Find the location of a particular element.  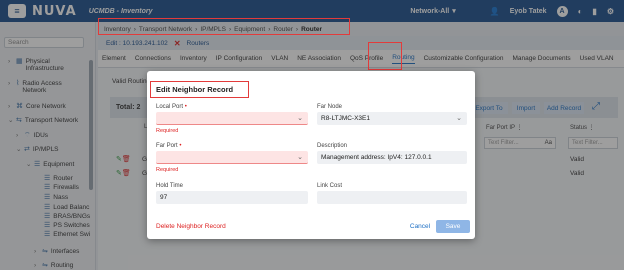

delete-neighbor-record-link: Delete Neighbor Record is located at coordinates (191, 226).